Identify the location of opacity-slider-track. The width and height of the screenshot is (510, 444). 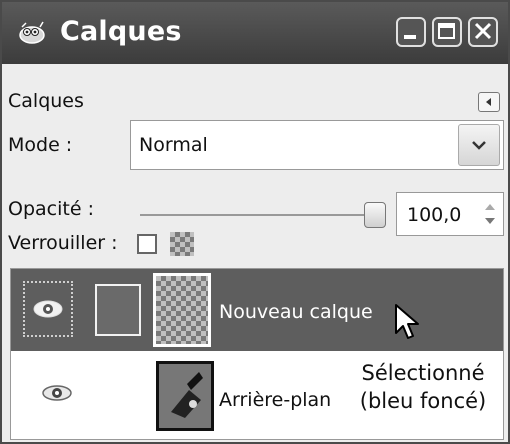
(256, 215).